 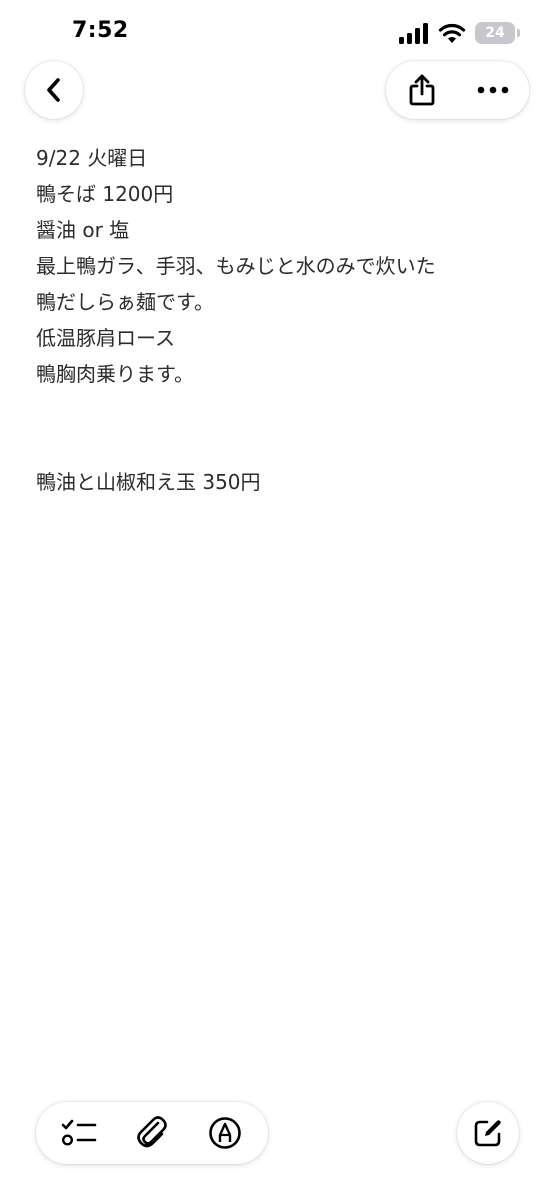 What do you see at coordinates (125, 302) in the screenshot?
I see `note-line: 鴨だしらぁ麺です。` at bounding box center [125, 302].